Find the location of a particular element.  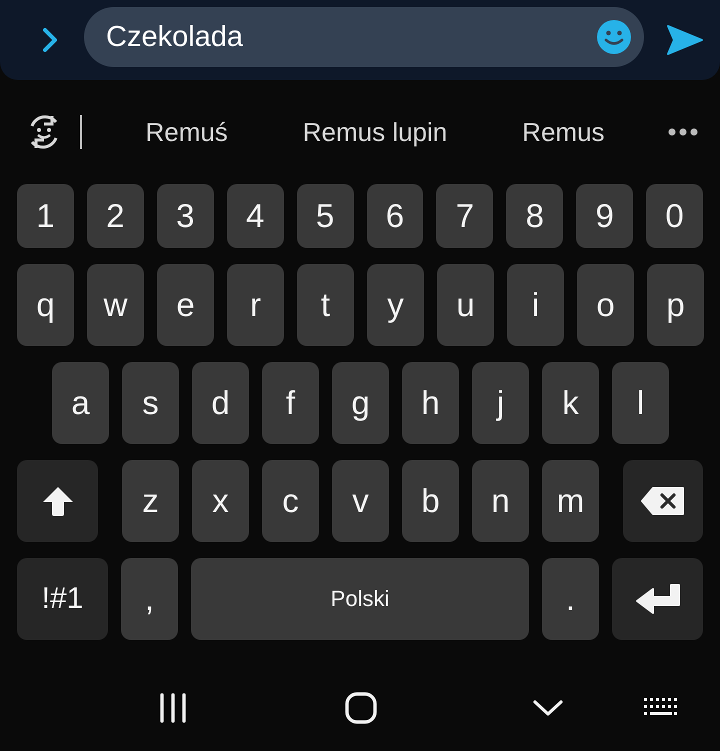

suggestion: Remuś is located at coordinates (186, 132).